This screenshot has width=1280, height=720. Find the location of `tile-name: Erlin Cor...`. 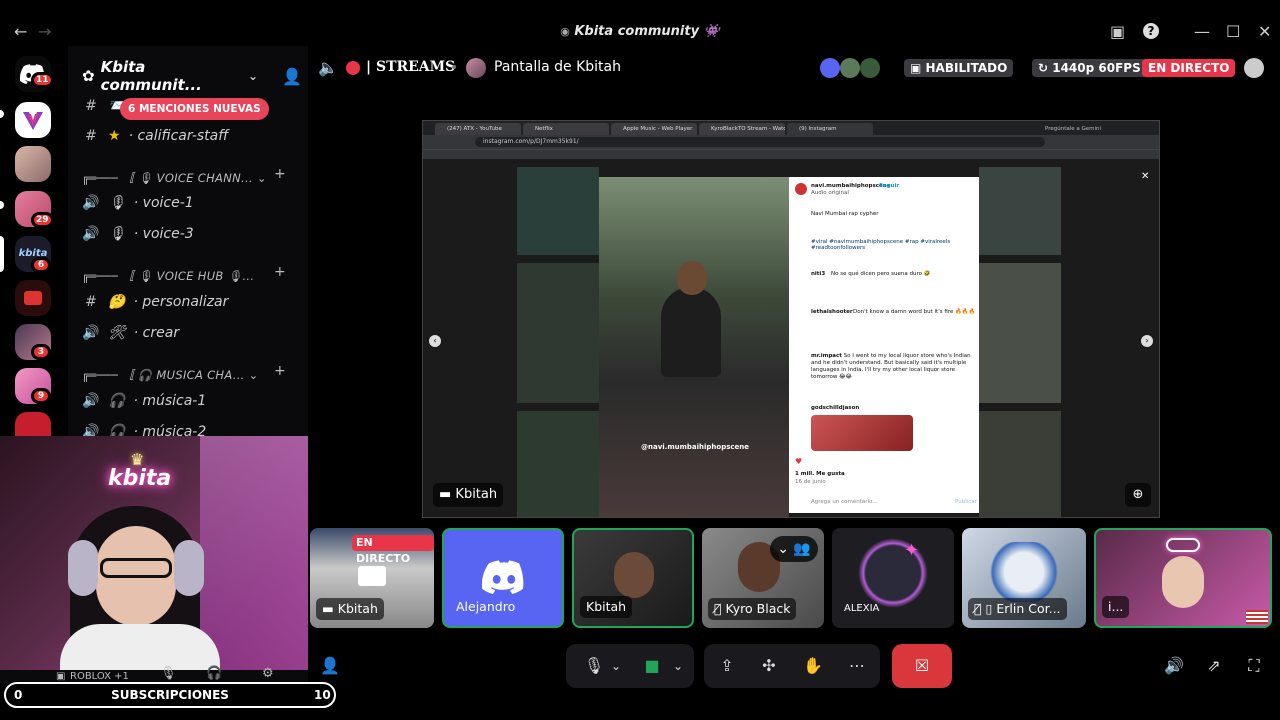

tile-name: Erlin Cor... is located at coordinates (1028, 608).